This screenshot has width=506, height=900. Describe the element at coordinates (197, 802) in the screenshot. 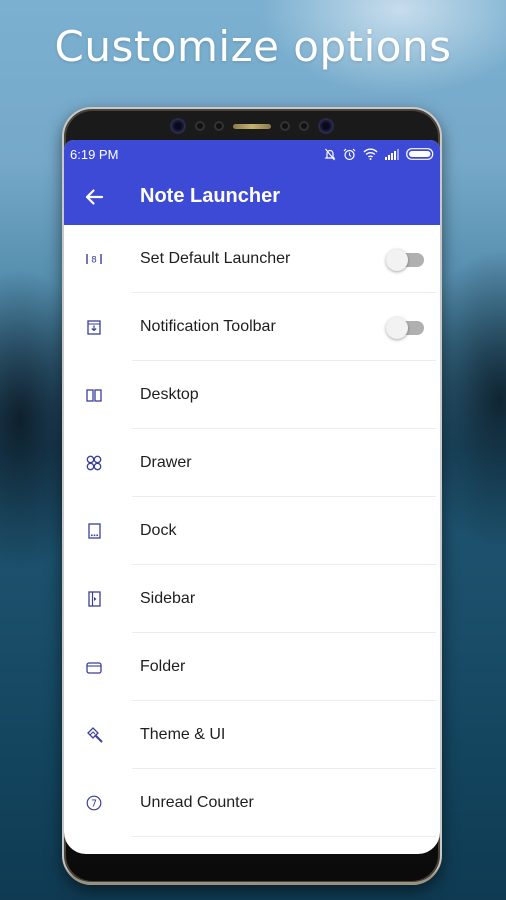

I see `settings-item-label: Unread Counter` at that location.